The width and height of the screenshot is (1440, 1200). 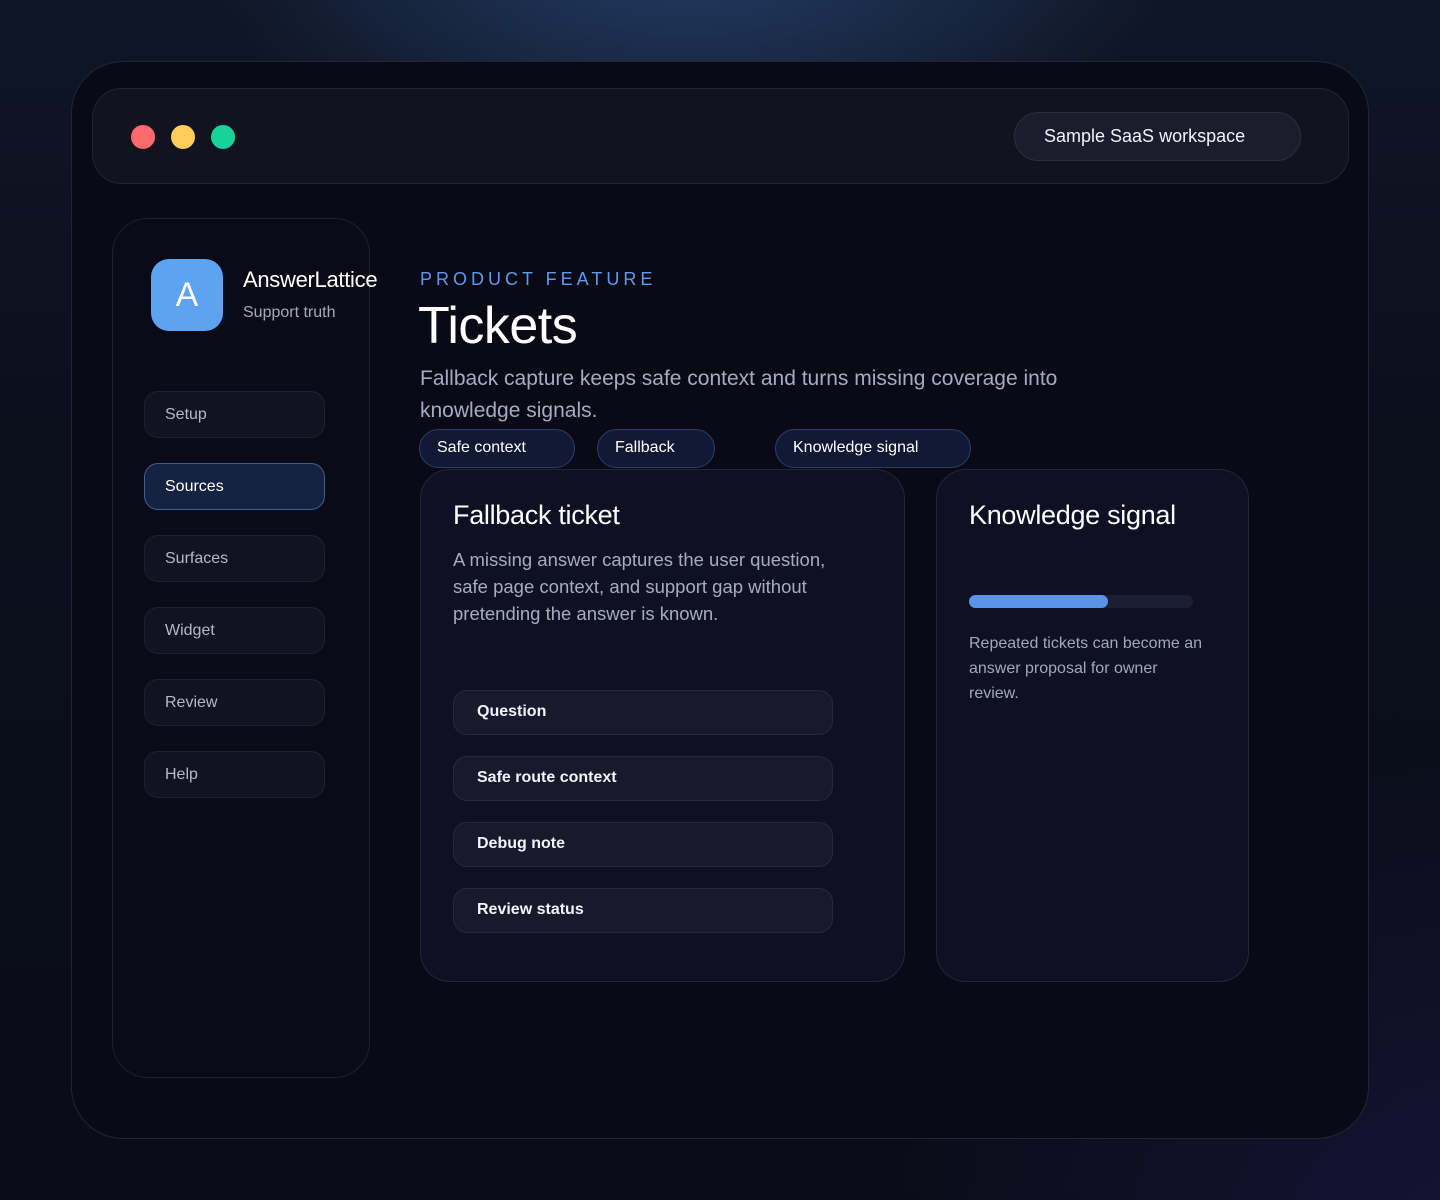 What do you see at coordinates (1038, 601) in the screenshot?
I see `signal-progress-fill` at bounding box center [1038, 601].